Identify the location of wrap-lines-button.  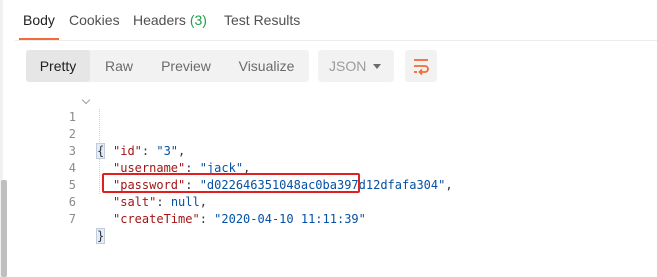
(421, 66).